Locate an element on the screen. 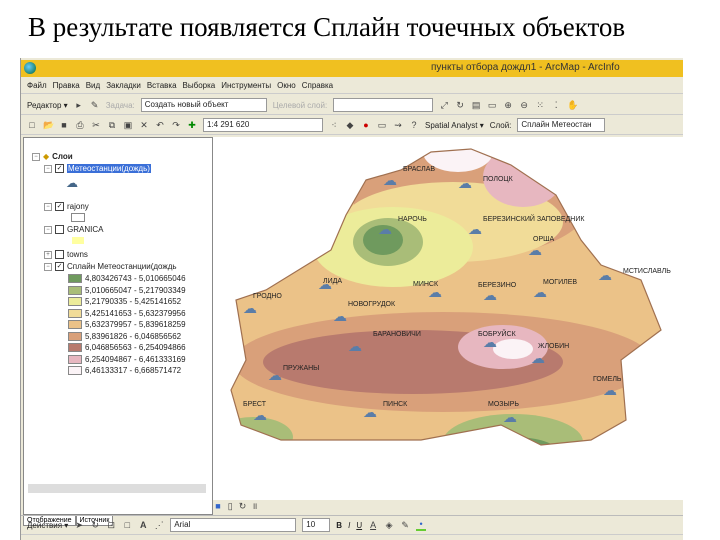  split-icon: ⤢ is located at coordinates (444, 105).